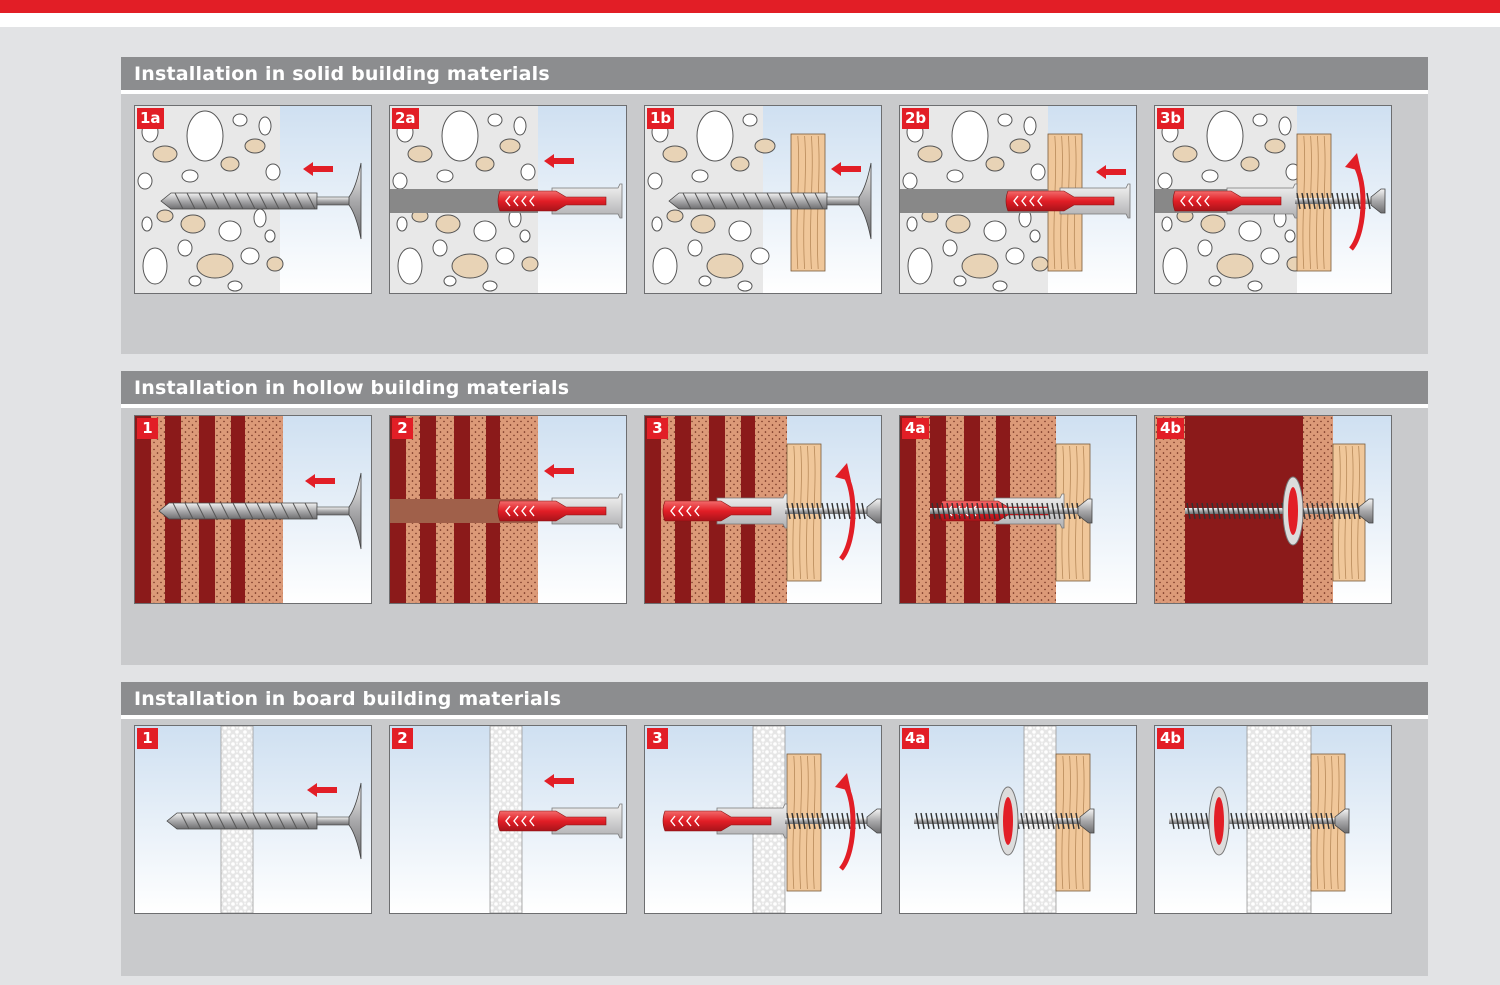 The width and height of the screenshot is (1500, 985). I want to click on top-spacer, so click(750, 20).